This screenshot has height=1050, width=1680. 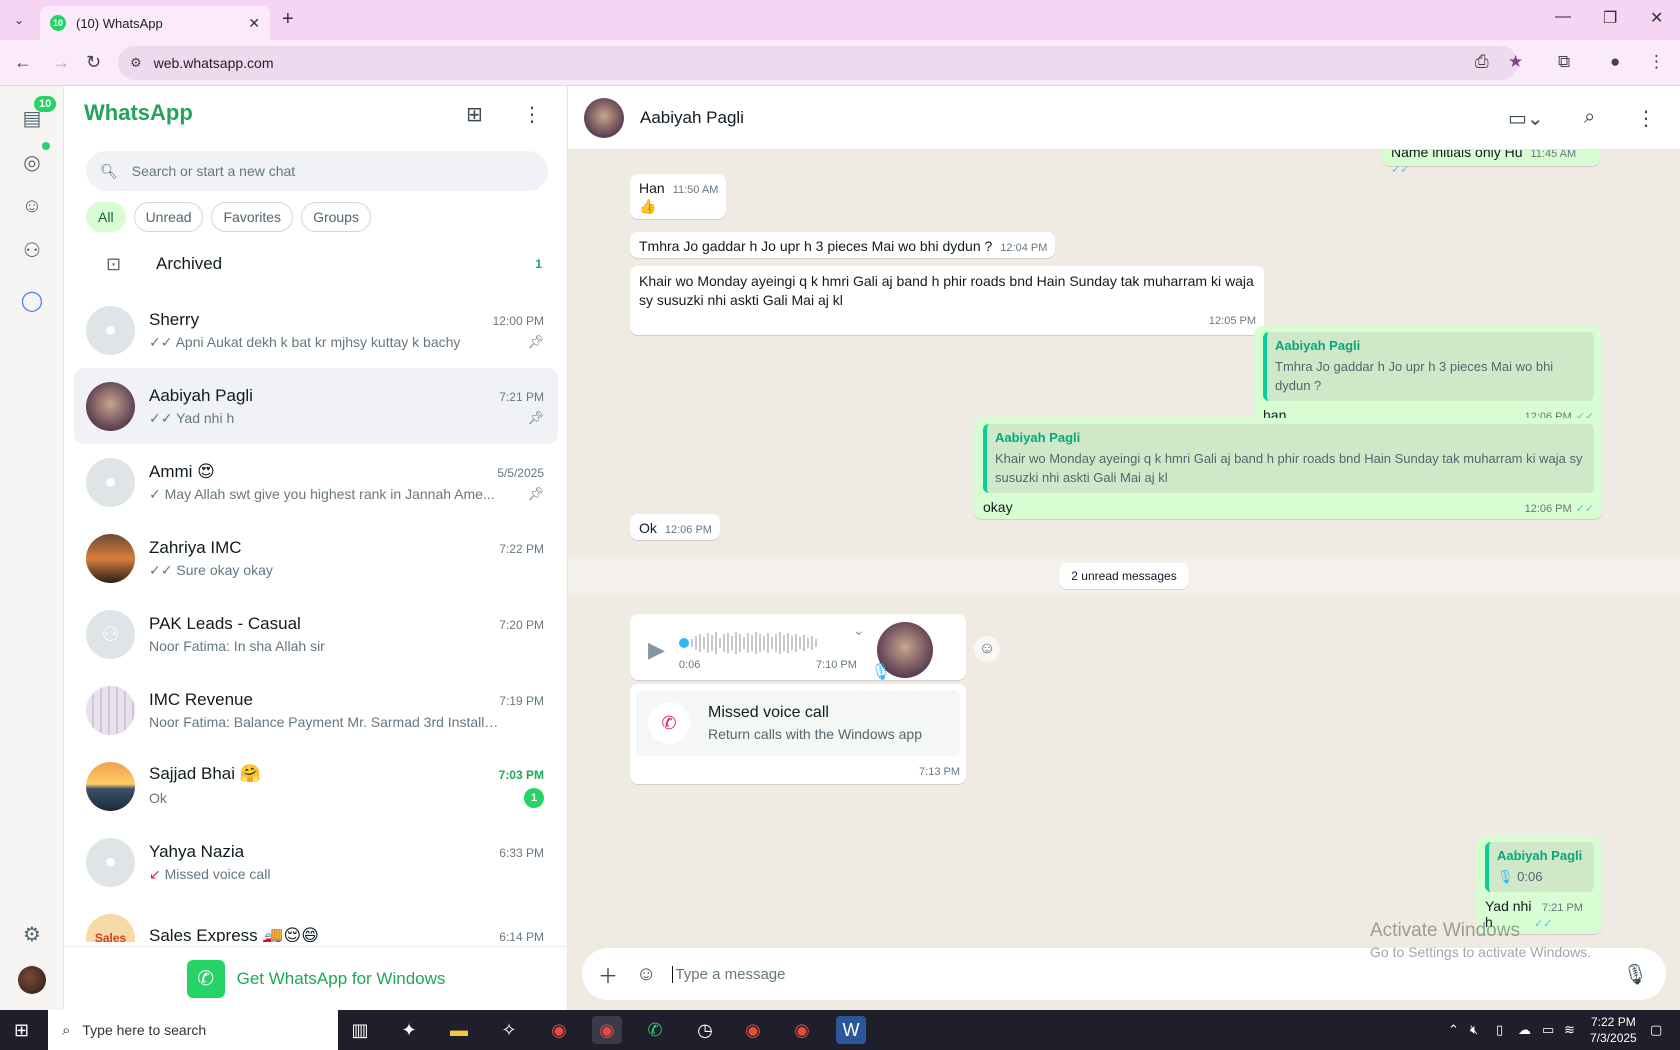 I want to click on quote-author: Aabiyah Pagli, so click(x=1038, y=437).